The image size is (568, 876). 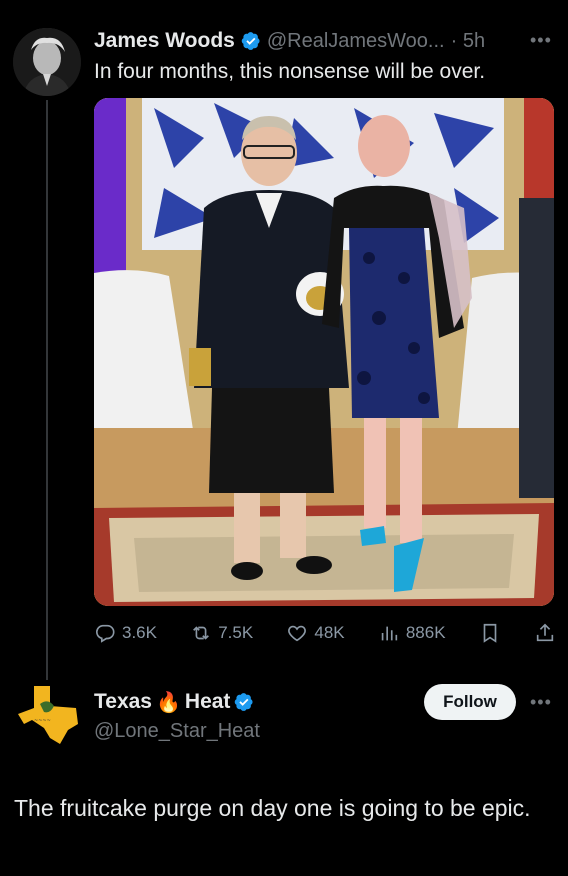 I want to click on tweet-time: · 5h, so click(x=468, y=41).